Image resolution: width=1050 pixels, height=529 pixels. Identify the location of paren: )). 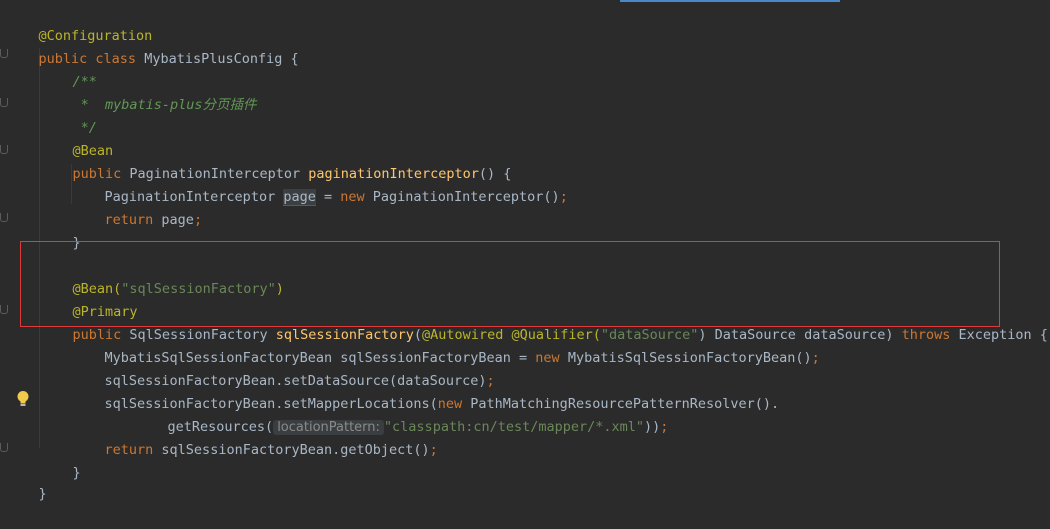
(652, 427).